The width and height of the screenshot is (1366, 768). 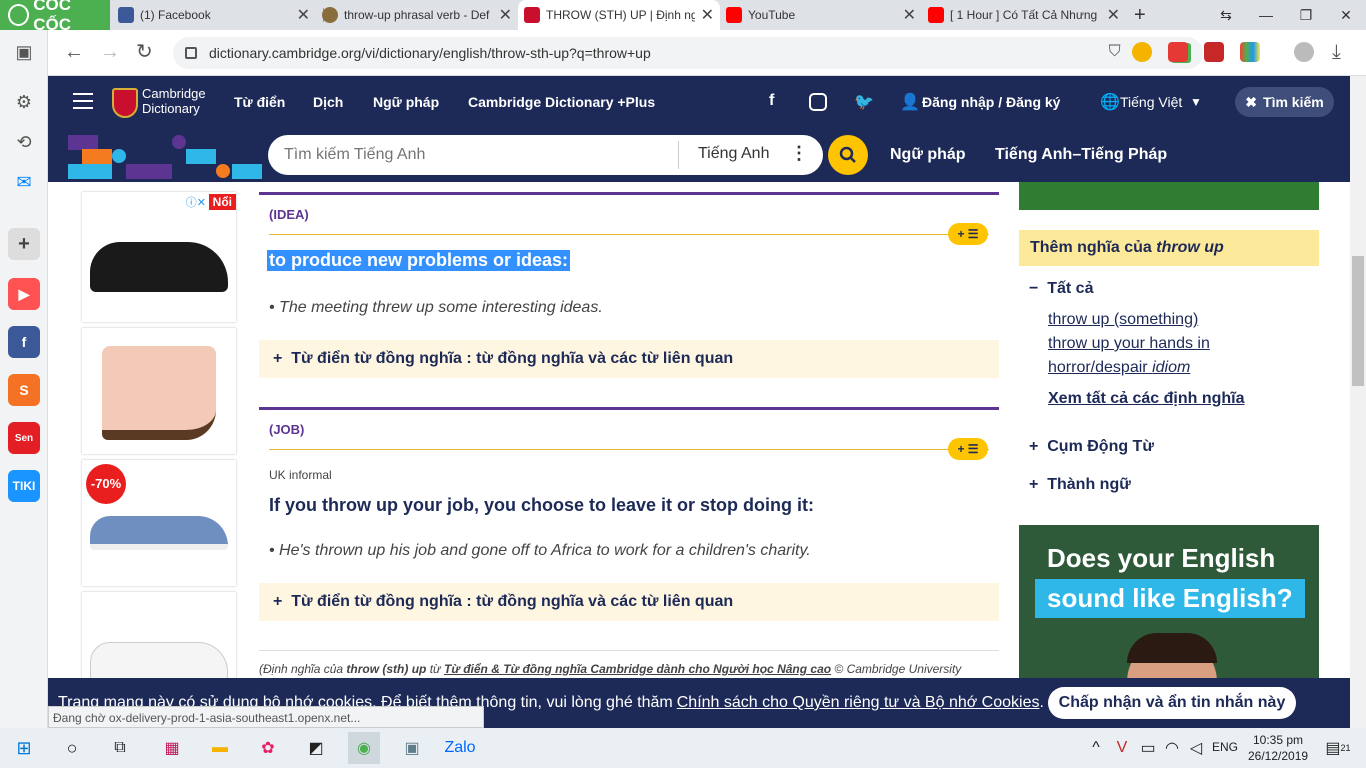 I want to click on shoe-image, so click(x=159, y=662).